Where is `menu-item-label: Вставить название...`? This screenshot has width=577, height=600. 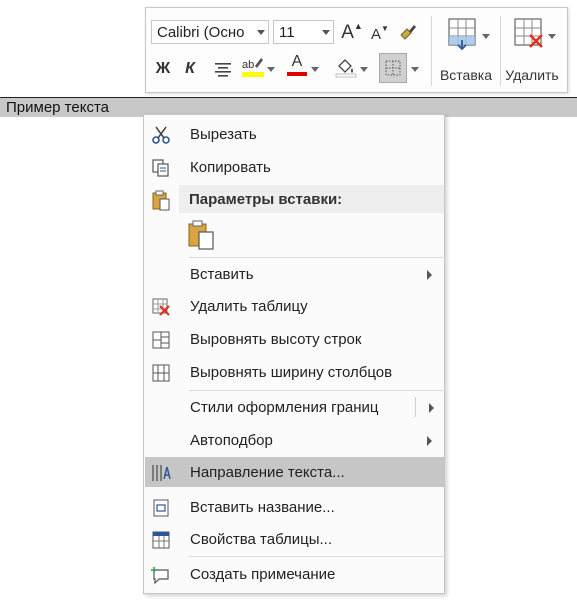 menu-item-label: Вставить название... is located at coordinates (262, 507).